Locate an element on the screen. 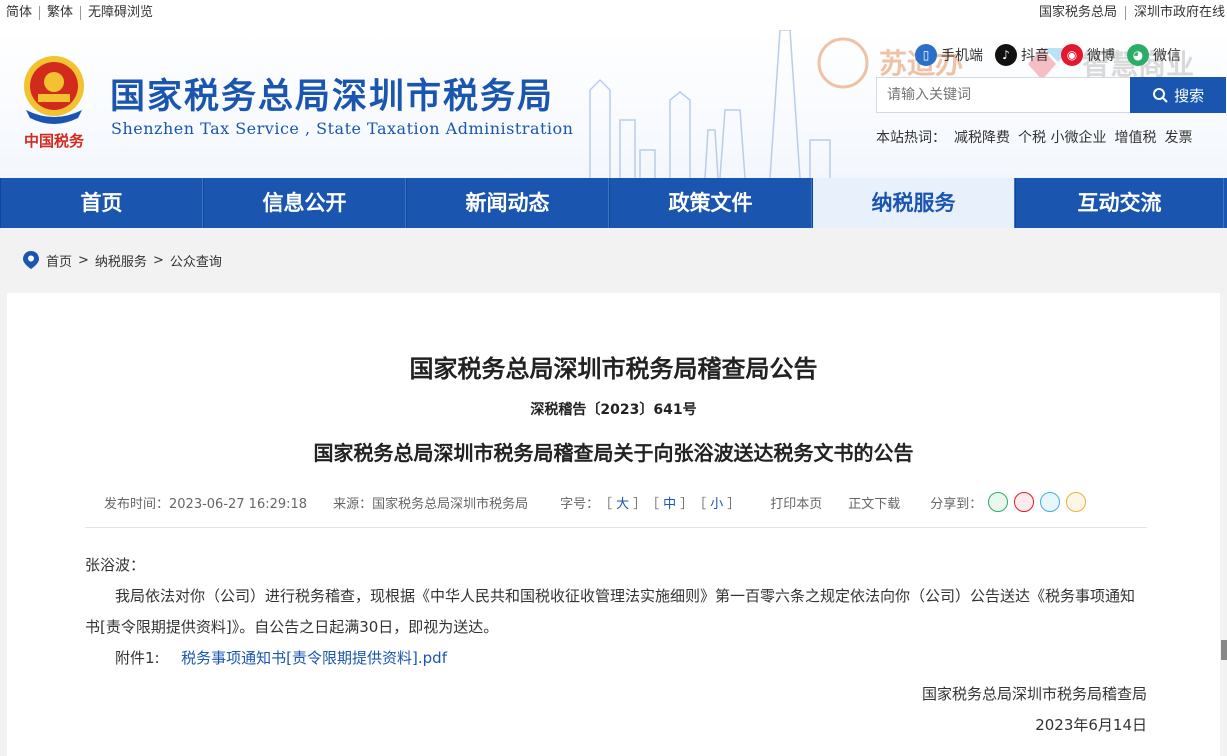  attachment-line: 附件1: 税务事项通知书[责令限期提供资料].pdf is located at coordinates (616, 658).